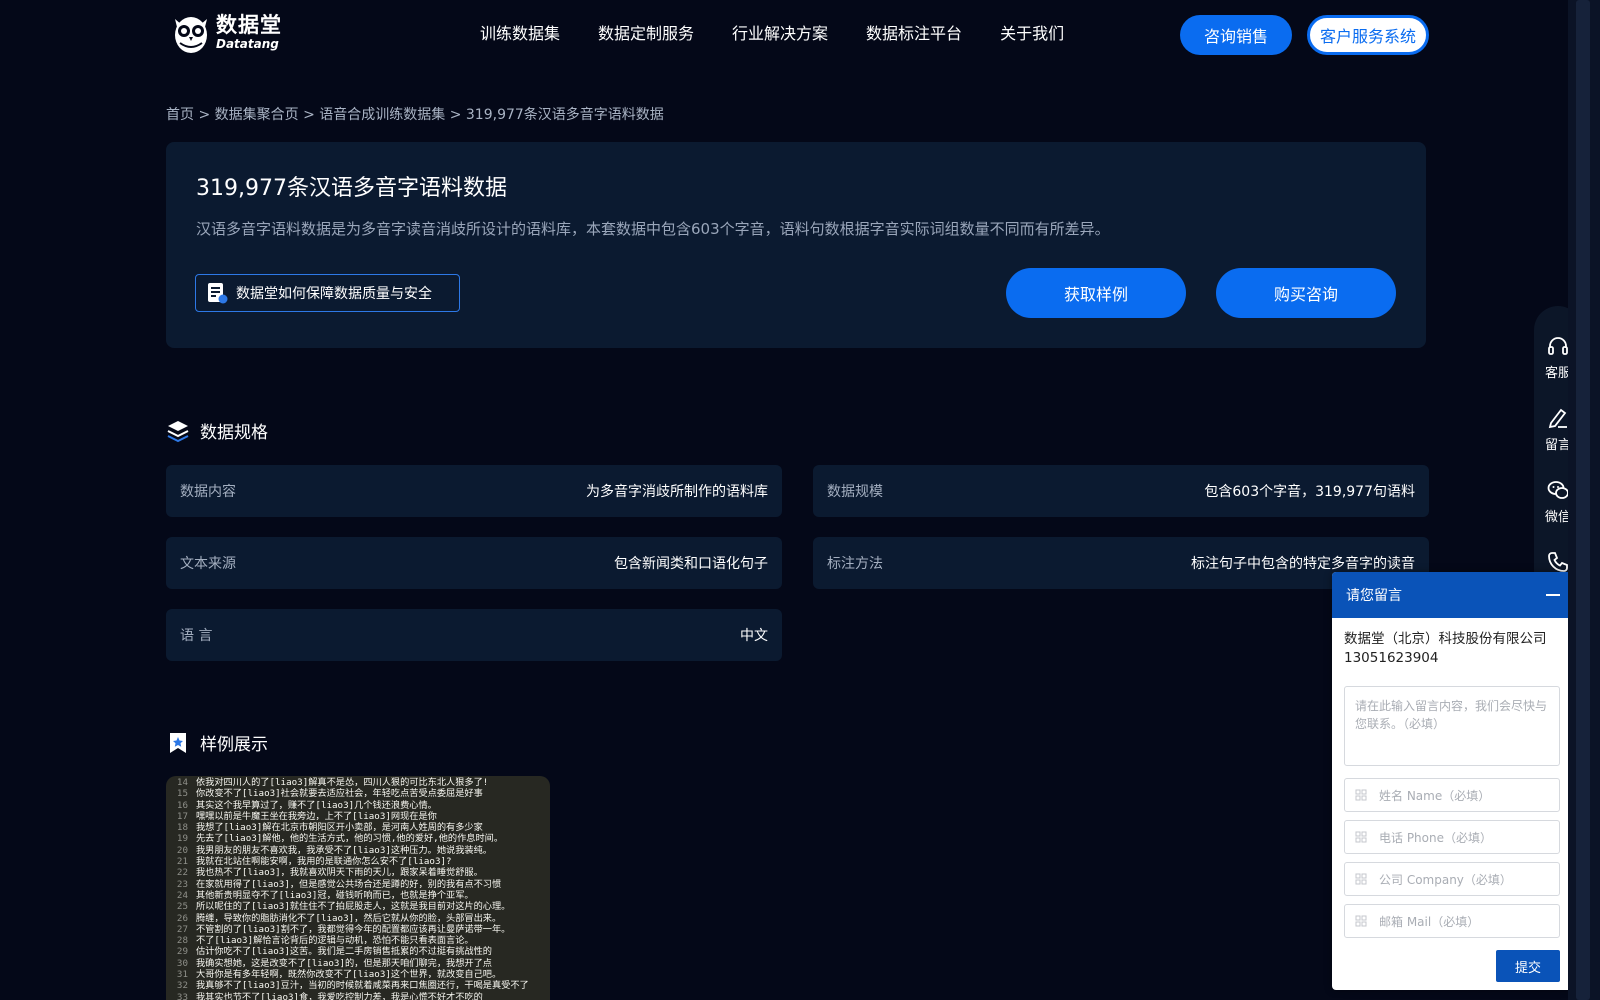  Describe the element at coordinates (314, 862) in the screenshot. I see `sample-line: 21 我就在北站住啊能安啊，我用的是联通你怎么安不了[liao3]?` at that location.